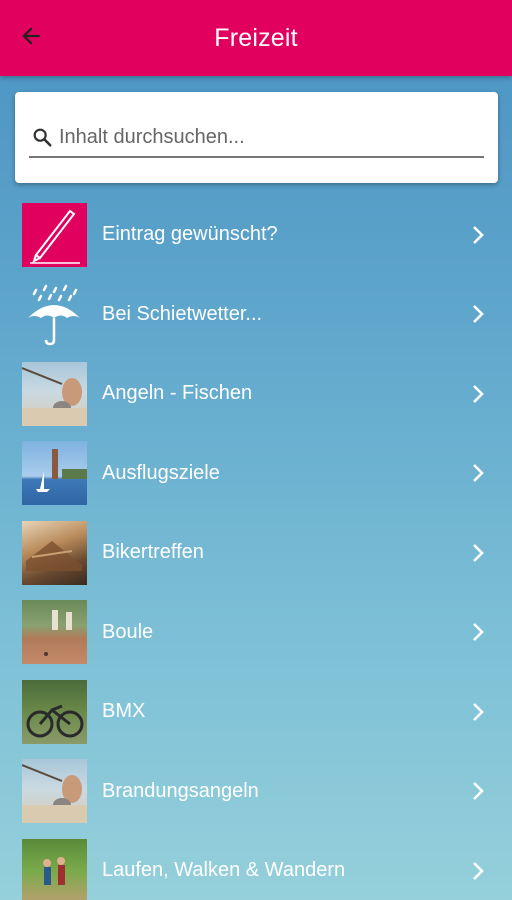 The height and width of the screenshot is (900, 512). I want to click on search-card, so click(256, 137).